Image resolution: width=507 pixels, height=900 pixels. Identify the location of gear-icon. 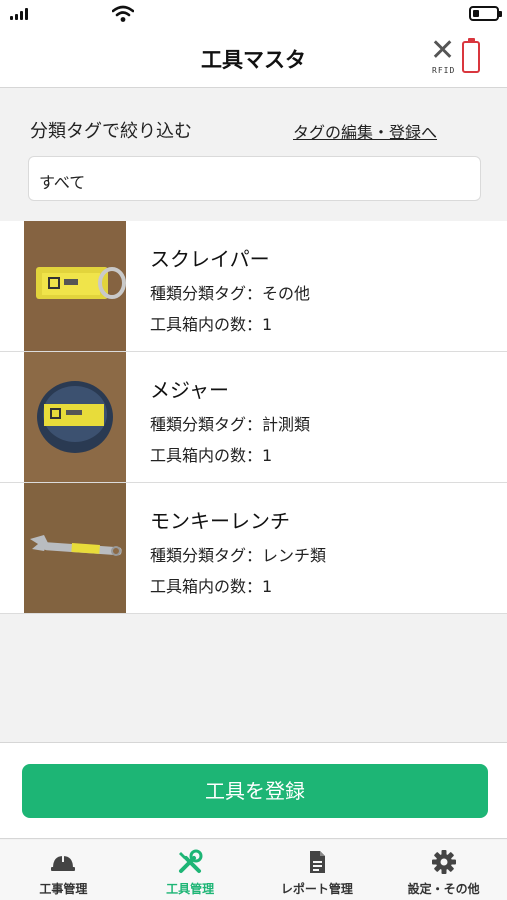
(443, 862).